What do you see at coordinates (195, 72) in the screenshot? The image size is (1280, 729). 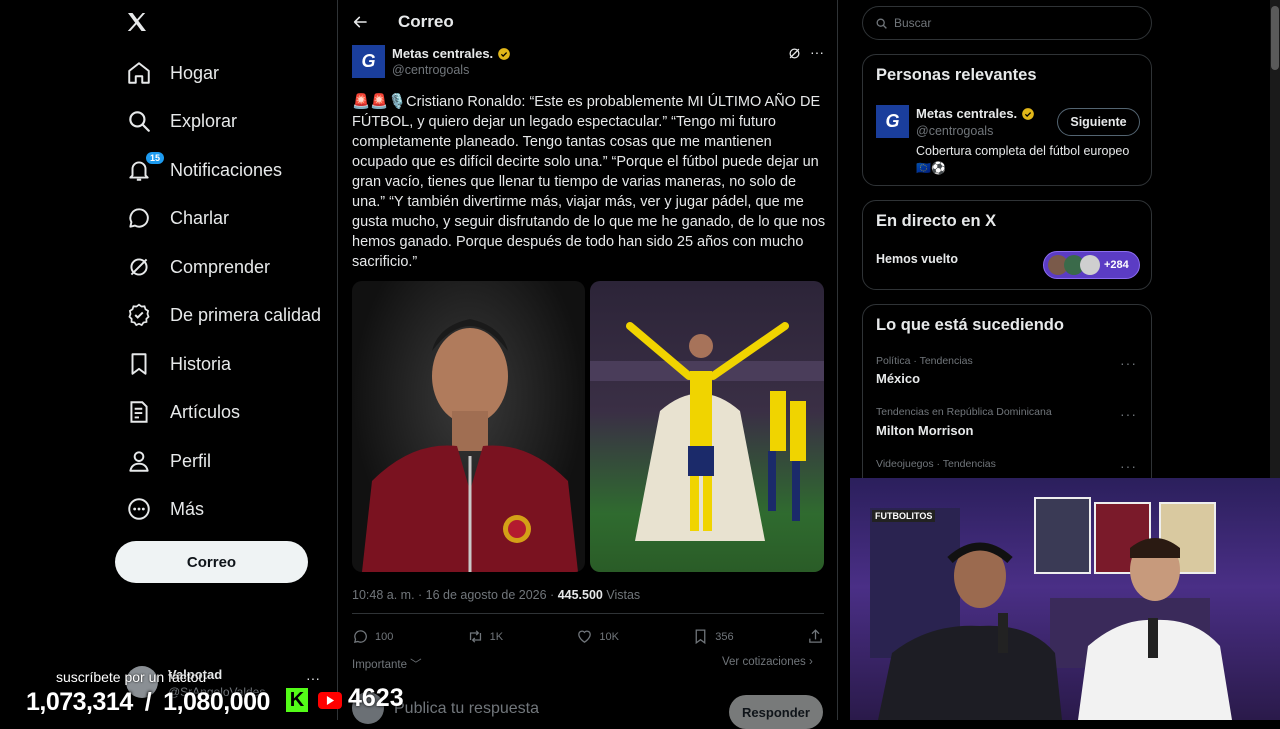 I see `nav-label-home: Hogar` at bounding box center [195, 72].